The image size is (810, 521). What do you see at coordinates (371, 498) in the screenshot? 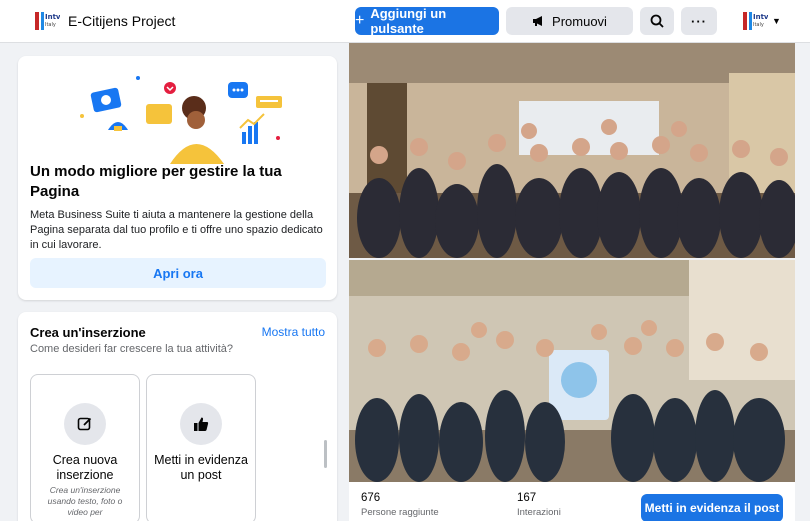
I see `reach-count: 676` at bounding box center [371, 498].